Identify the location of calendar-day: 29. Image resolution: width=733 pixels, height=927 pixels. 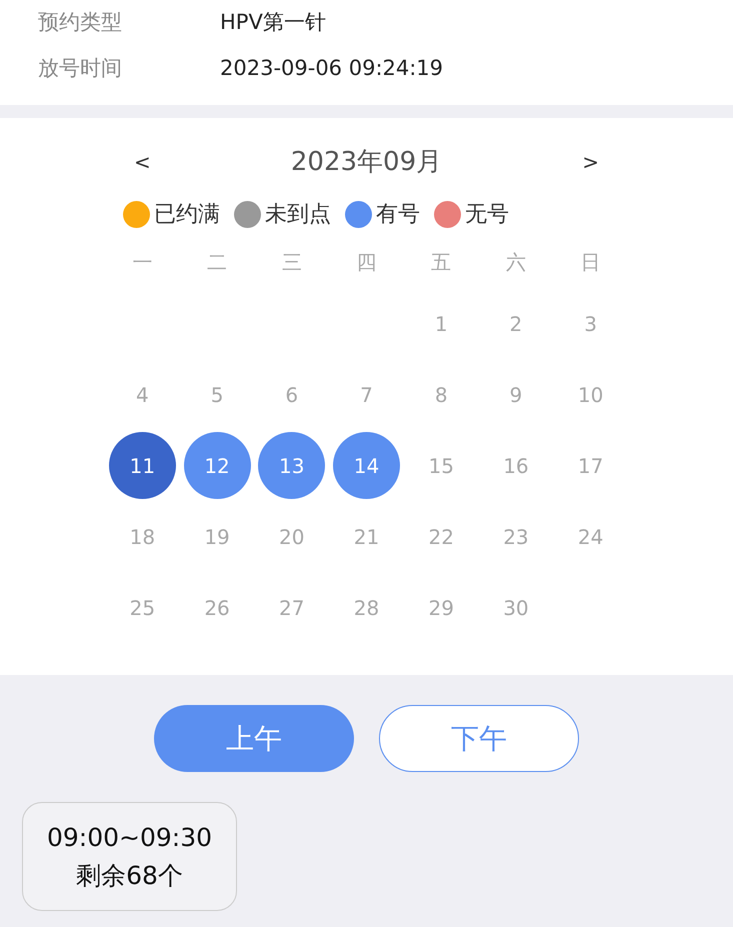
(441, 607).